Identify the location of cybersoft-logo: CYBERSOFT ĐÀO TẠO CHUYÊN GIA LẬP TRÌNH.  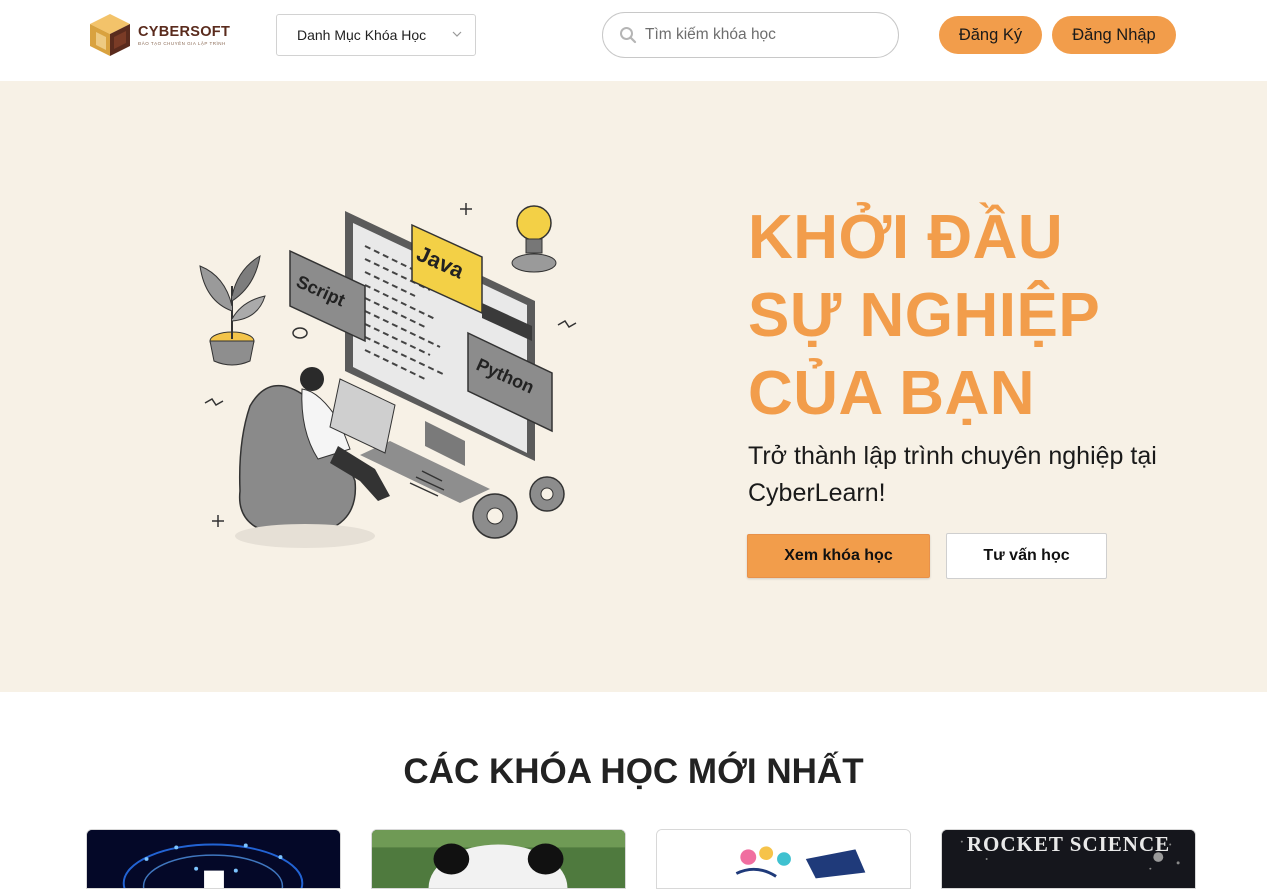
(159, 35).